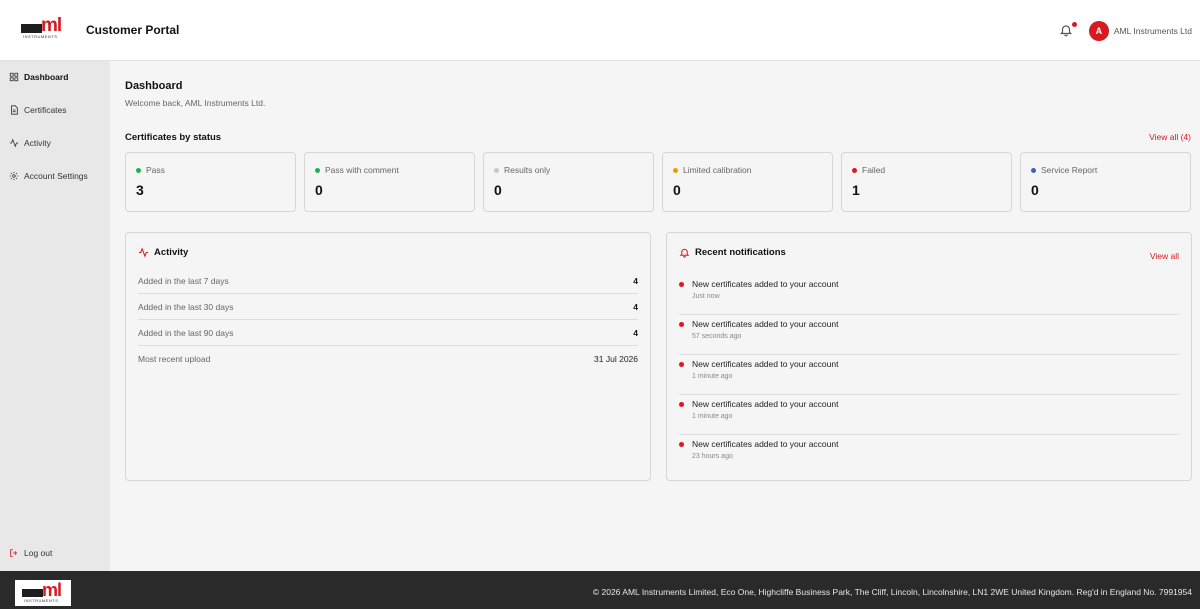  I want to click on logout-icon, so click(14, 553).